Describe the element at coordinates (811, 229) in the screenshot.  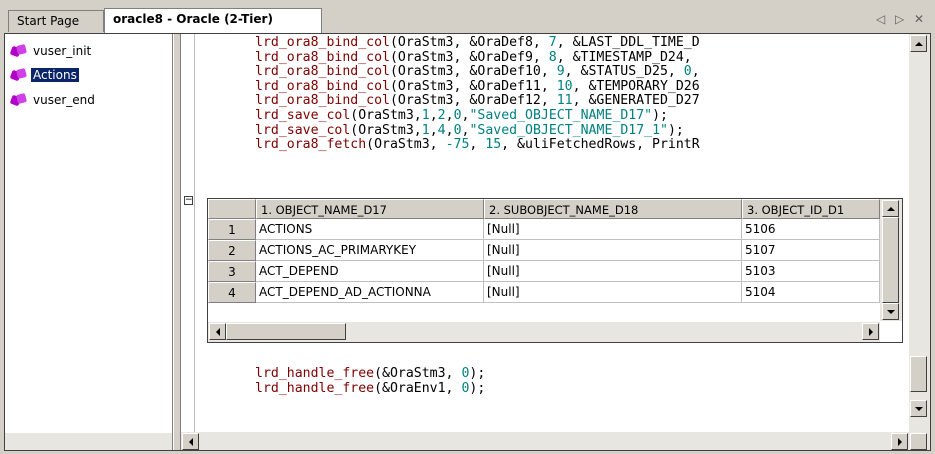
I see `grid-cell: 5106` at that location.